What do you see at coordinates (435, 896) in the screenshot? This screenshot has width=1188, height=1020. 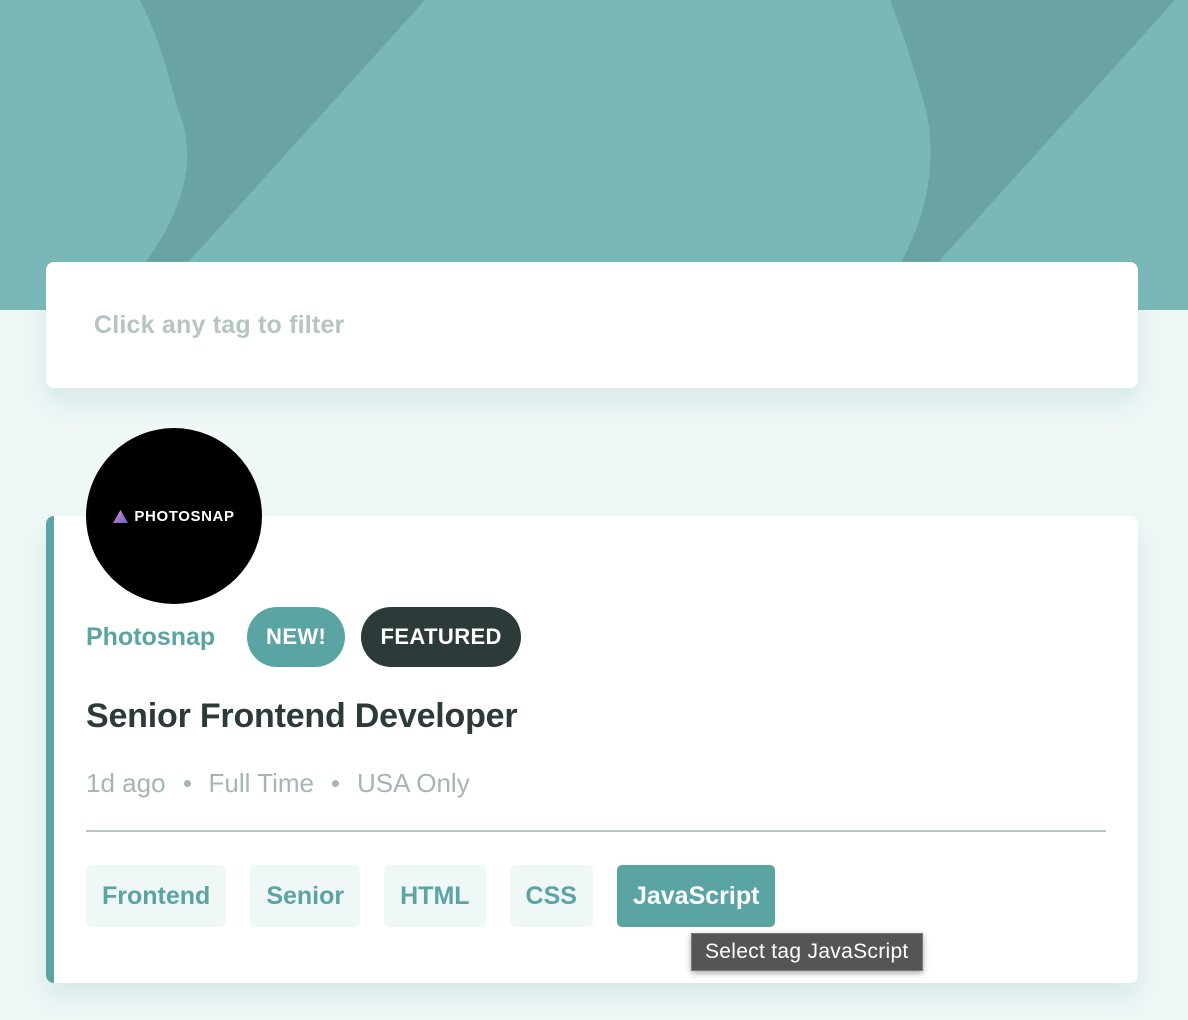 I see `tag-html: HTML` at bounding box center [435, 896].